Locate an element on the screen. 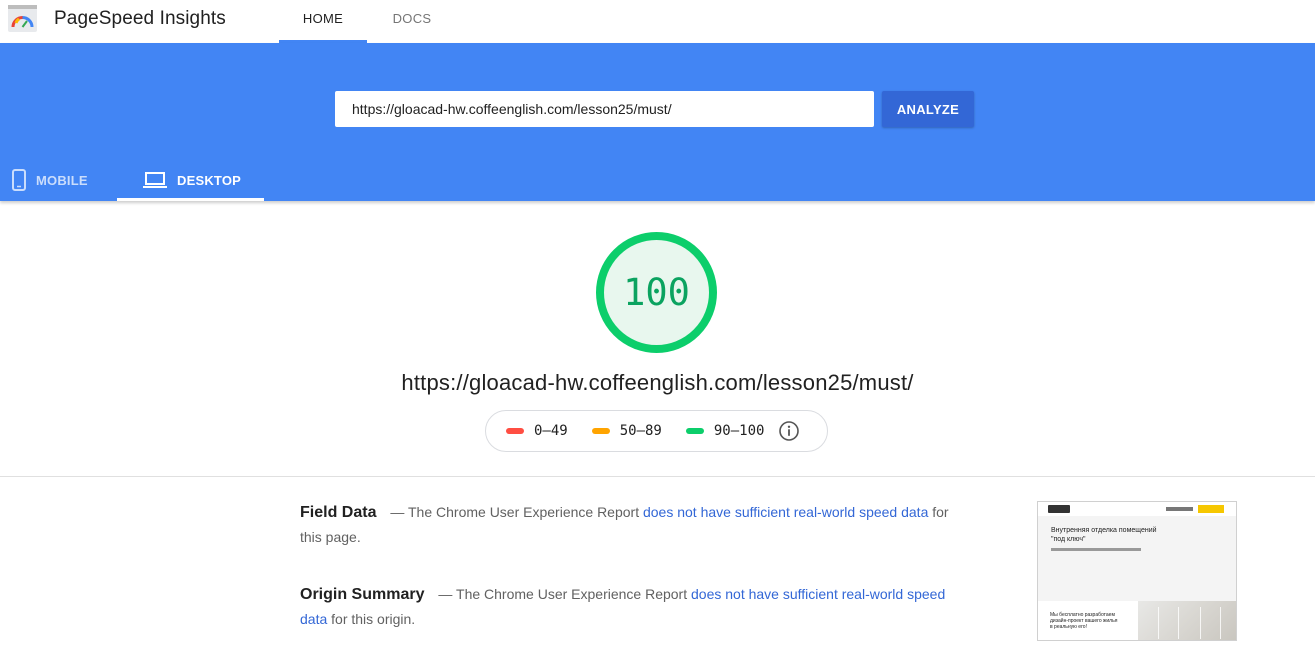 The height and width of the screenshot is (661, 1315). thumbnail-cta-button is located at coordinates (1211, 509).